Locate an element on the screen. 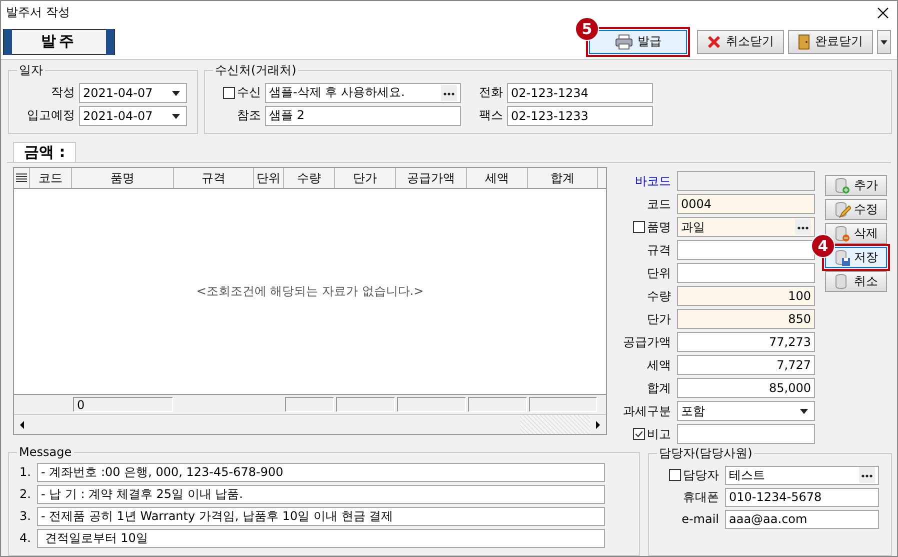 Image resolution: width=898 pixels, height=557 pixels. printer-icon is located at coordinates (623, 42).